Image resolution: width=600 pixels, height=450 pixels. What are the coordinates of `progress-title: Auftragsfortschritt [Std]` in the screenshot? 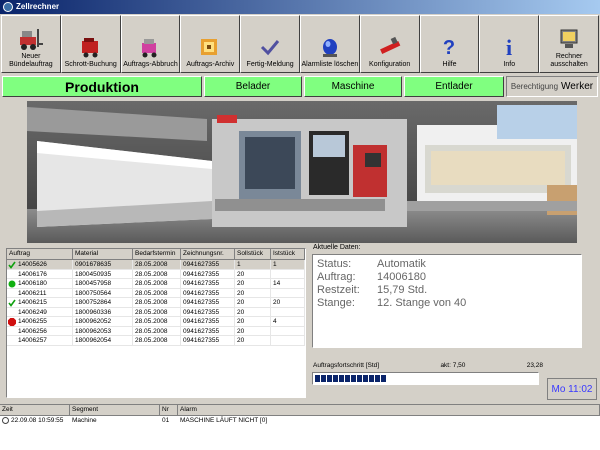 It's located at (346, 365).